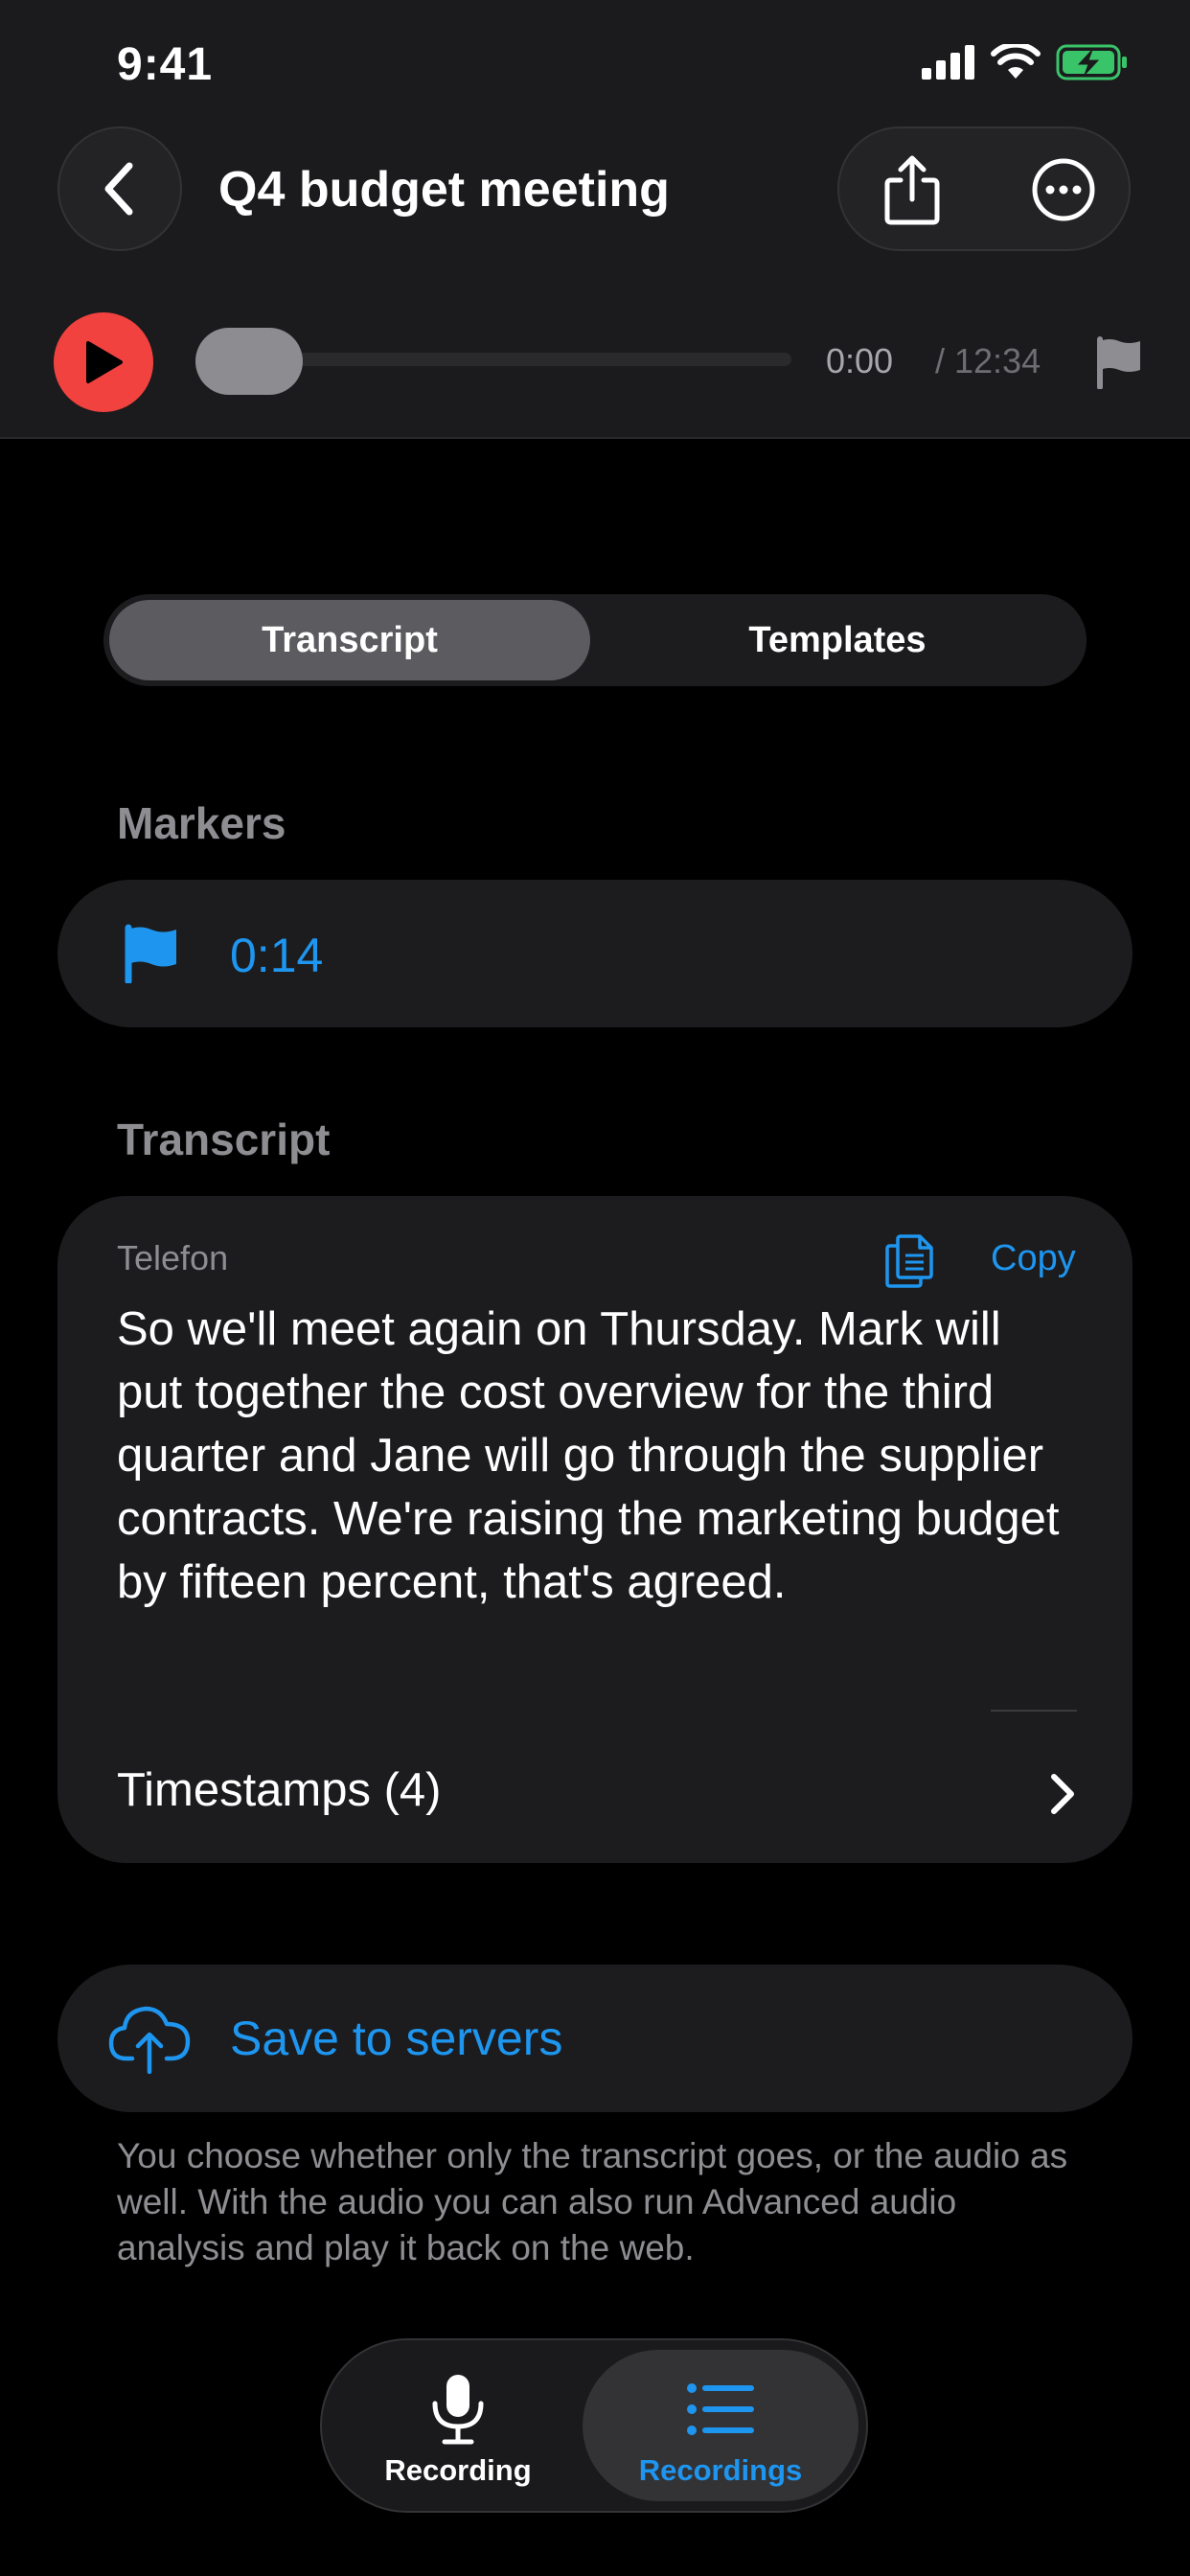 Image resolution: width=1190 pixels, height=2576 pixels. Describe the element at coordinates (151, 953) in the screenshot. I see `flag-icon` at that location.